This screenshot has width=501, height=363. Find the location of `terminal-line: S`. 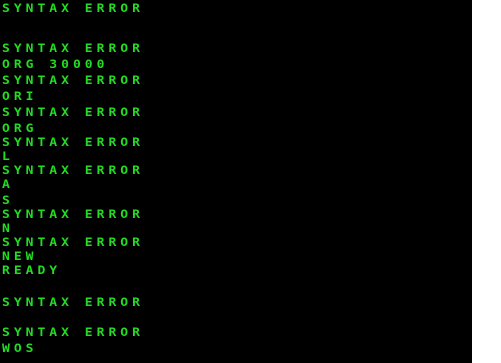

terminal-line: S is located at coordinates (8, 201).